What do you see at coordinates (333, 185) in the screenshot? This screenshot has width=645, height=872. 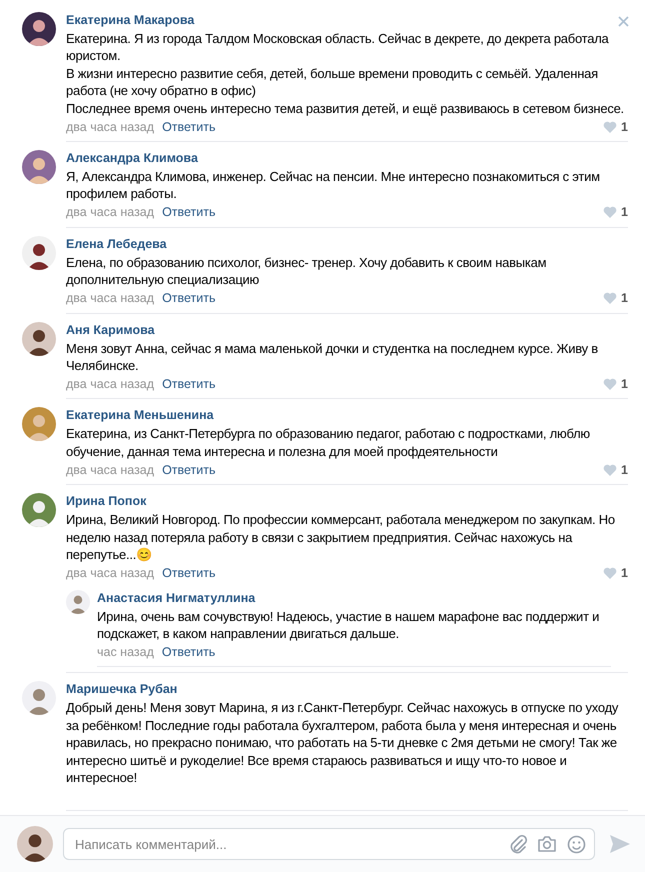 I see `comment-text: Я, Александра Климова, инженер. Сейчас на пенсии. Мне интересно познакомиться с этим профилем работы.` at bounding box center [333, 185].